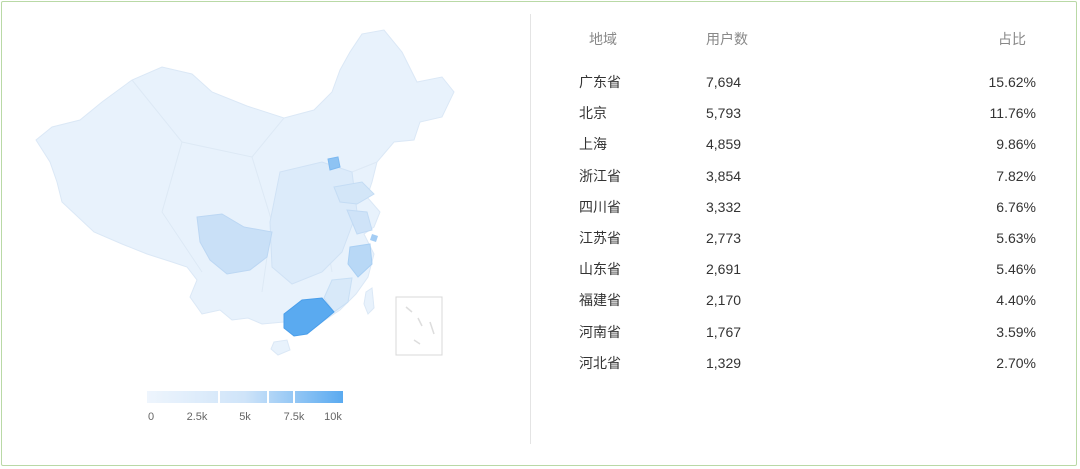  Describe the element at coordinates (724, 206) in the screenshot. I see `users-cell: 3,332` at that location.